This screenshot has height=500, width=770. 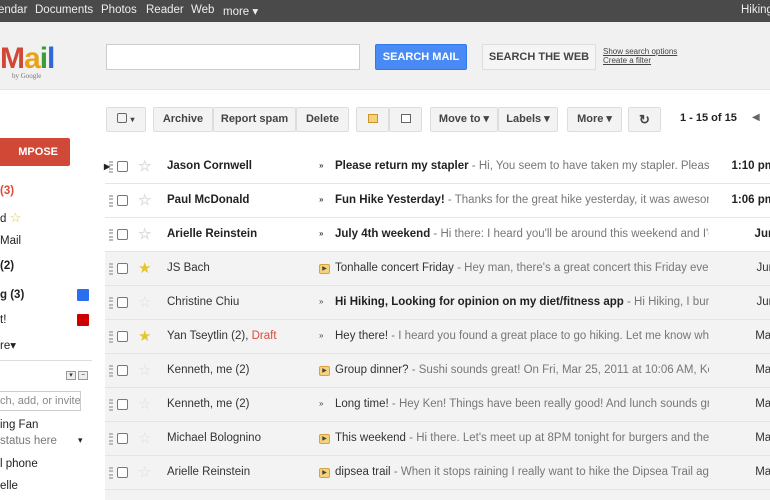 What do you see at coordinates (7, 191) in the screenshot?
I see `sidebar-item-inbox: (3)` at bounding box center [7, 191].